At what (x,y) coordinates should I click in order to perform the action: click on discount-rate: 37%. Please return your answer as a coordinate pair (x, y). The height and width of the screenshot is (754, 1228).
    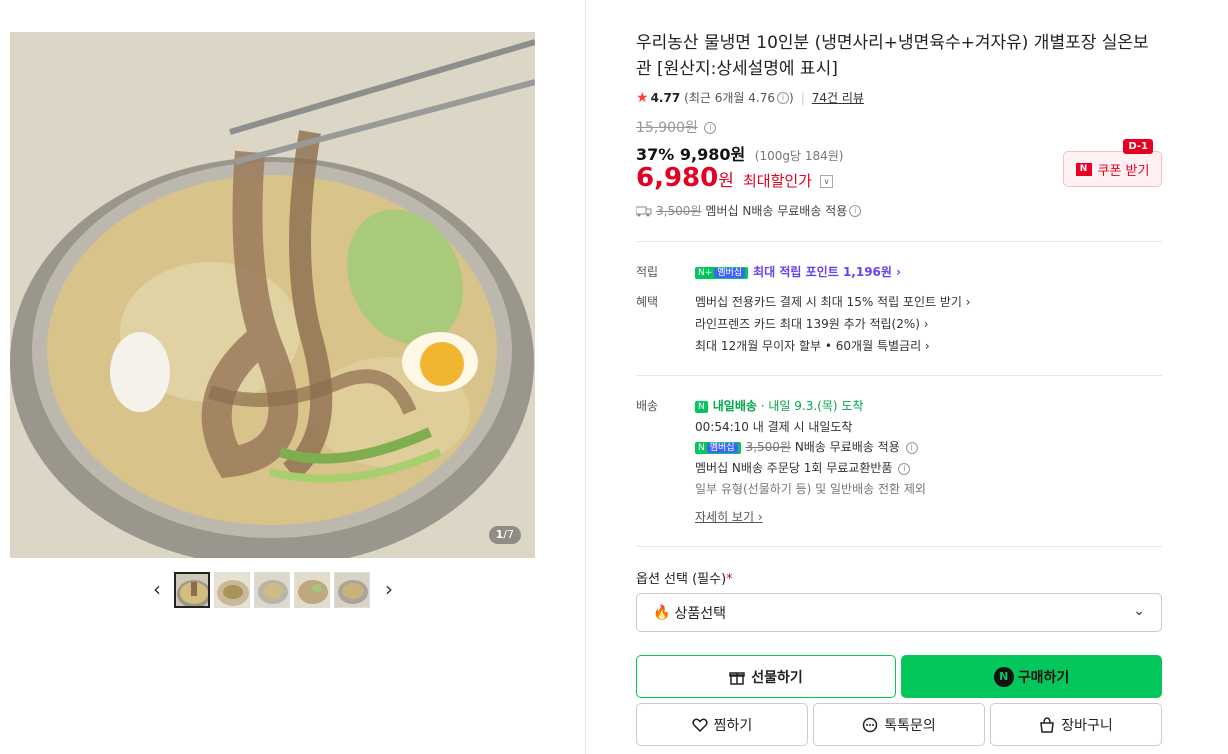
    Looking at the image, I should click on (655, 154).